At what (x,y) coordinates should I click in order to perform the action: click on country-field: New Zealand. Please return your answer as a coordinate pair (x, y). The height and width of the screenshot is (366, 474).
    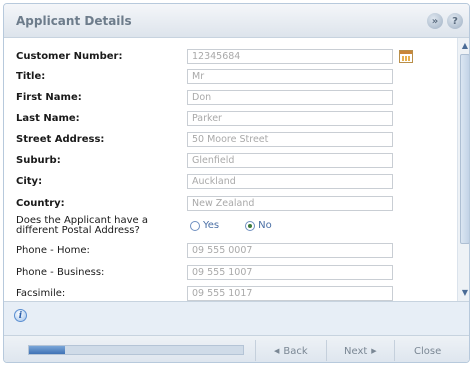
    Looking at the image, I should click on (290, 203).